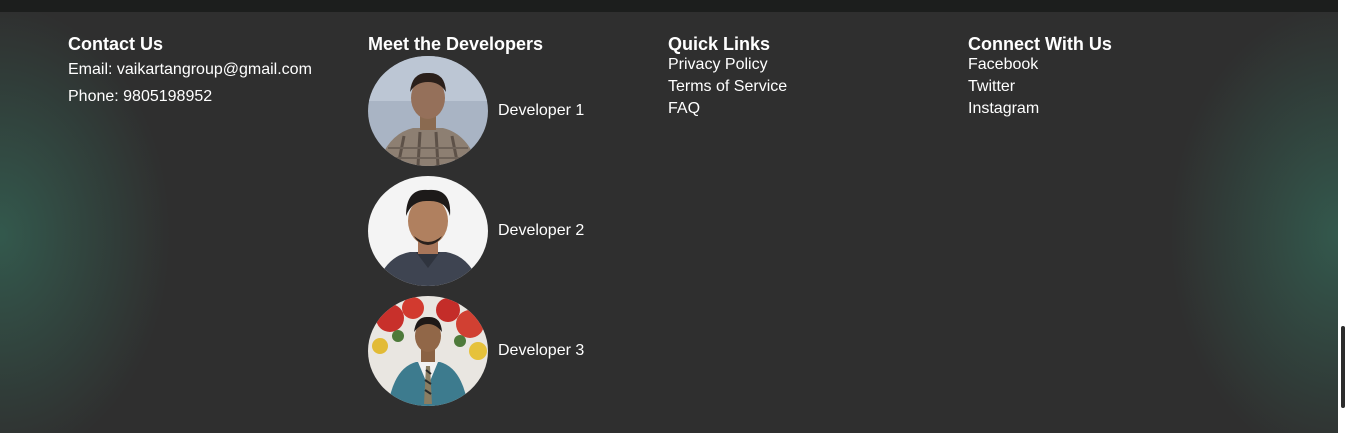 This screenshot has width=1345, height=433. I want to click on privacy-policy-link: Privacy Policy, so click(727, 65).